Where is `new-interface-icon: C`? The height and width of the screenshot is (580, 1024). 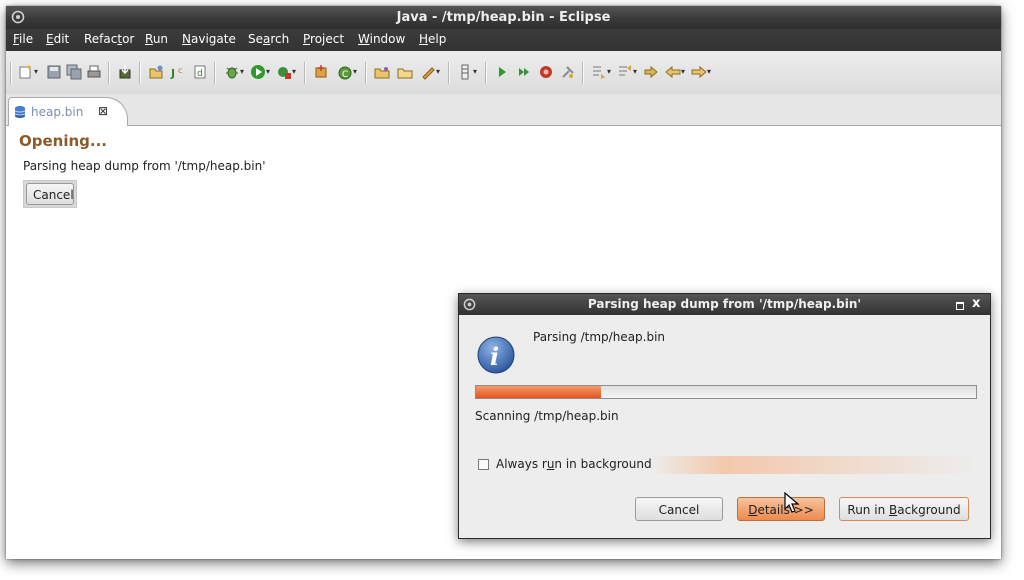 new-interface-icon: C is located at coordinates (345, 72).